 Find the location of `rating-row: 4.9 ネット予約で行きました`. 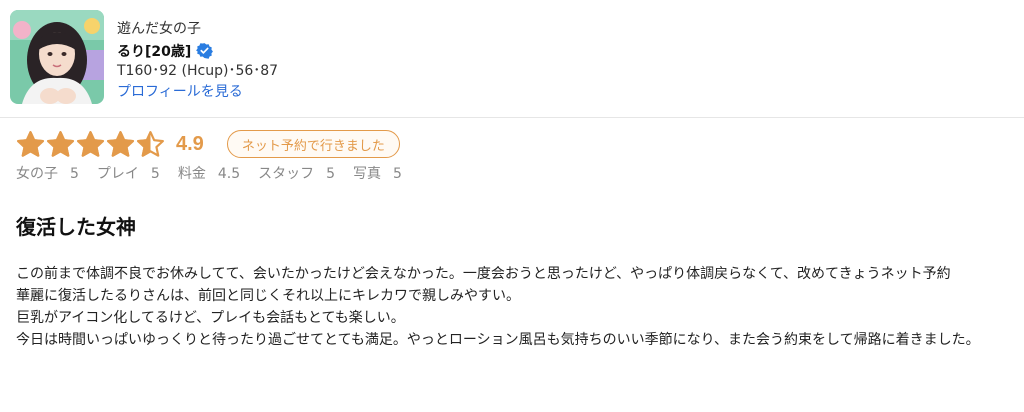

rating-row: 4.9 ネット予約で行きました is located at coordinates (208, 144).